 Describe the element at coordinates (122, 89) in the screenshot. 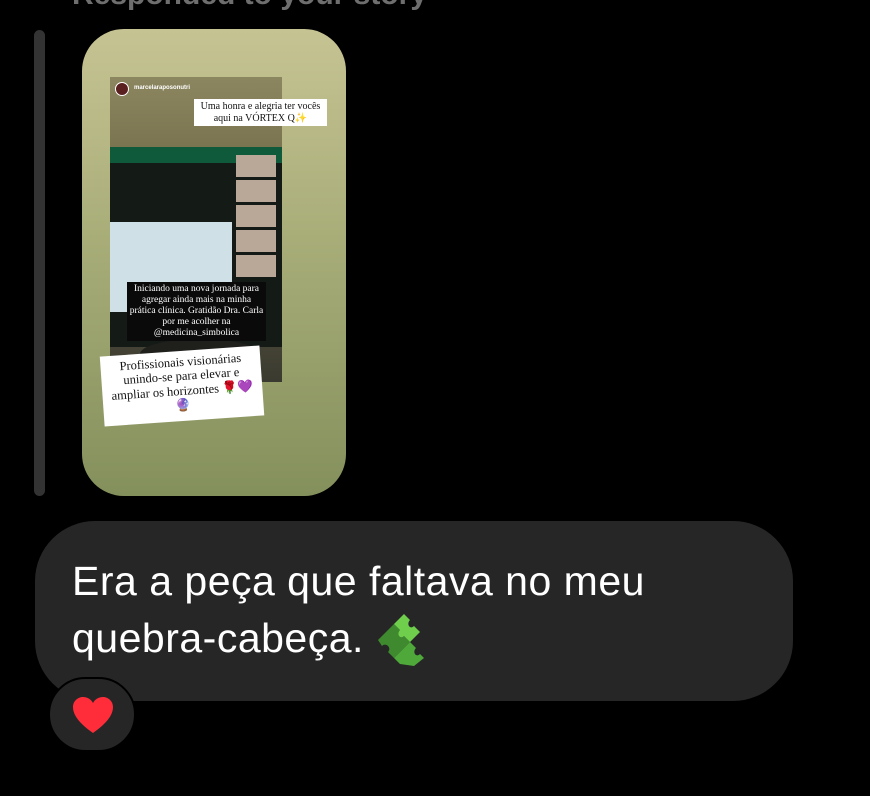

I see `avatar` at that location.